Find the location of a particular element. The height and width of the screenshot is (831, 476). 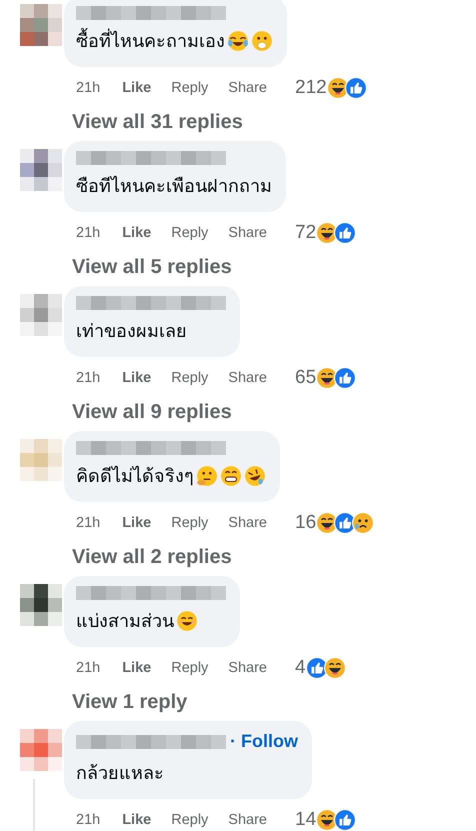

comment-text: ซือทีไหนคะเพือนฝากถาม is located at coordinates (174, 186).